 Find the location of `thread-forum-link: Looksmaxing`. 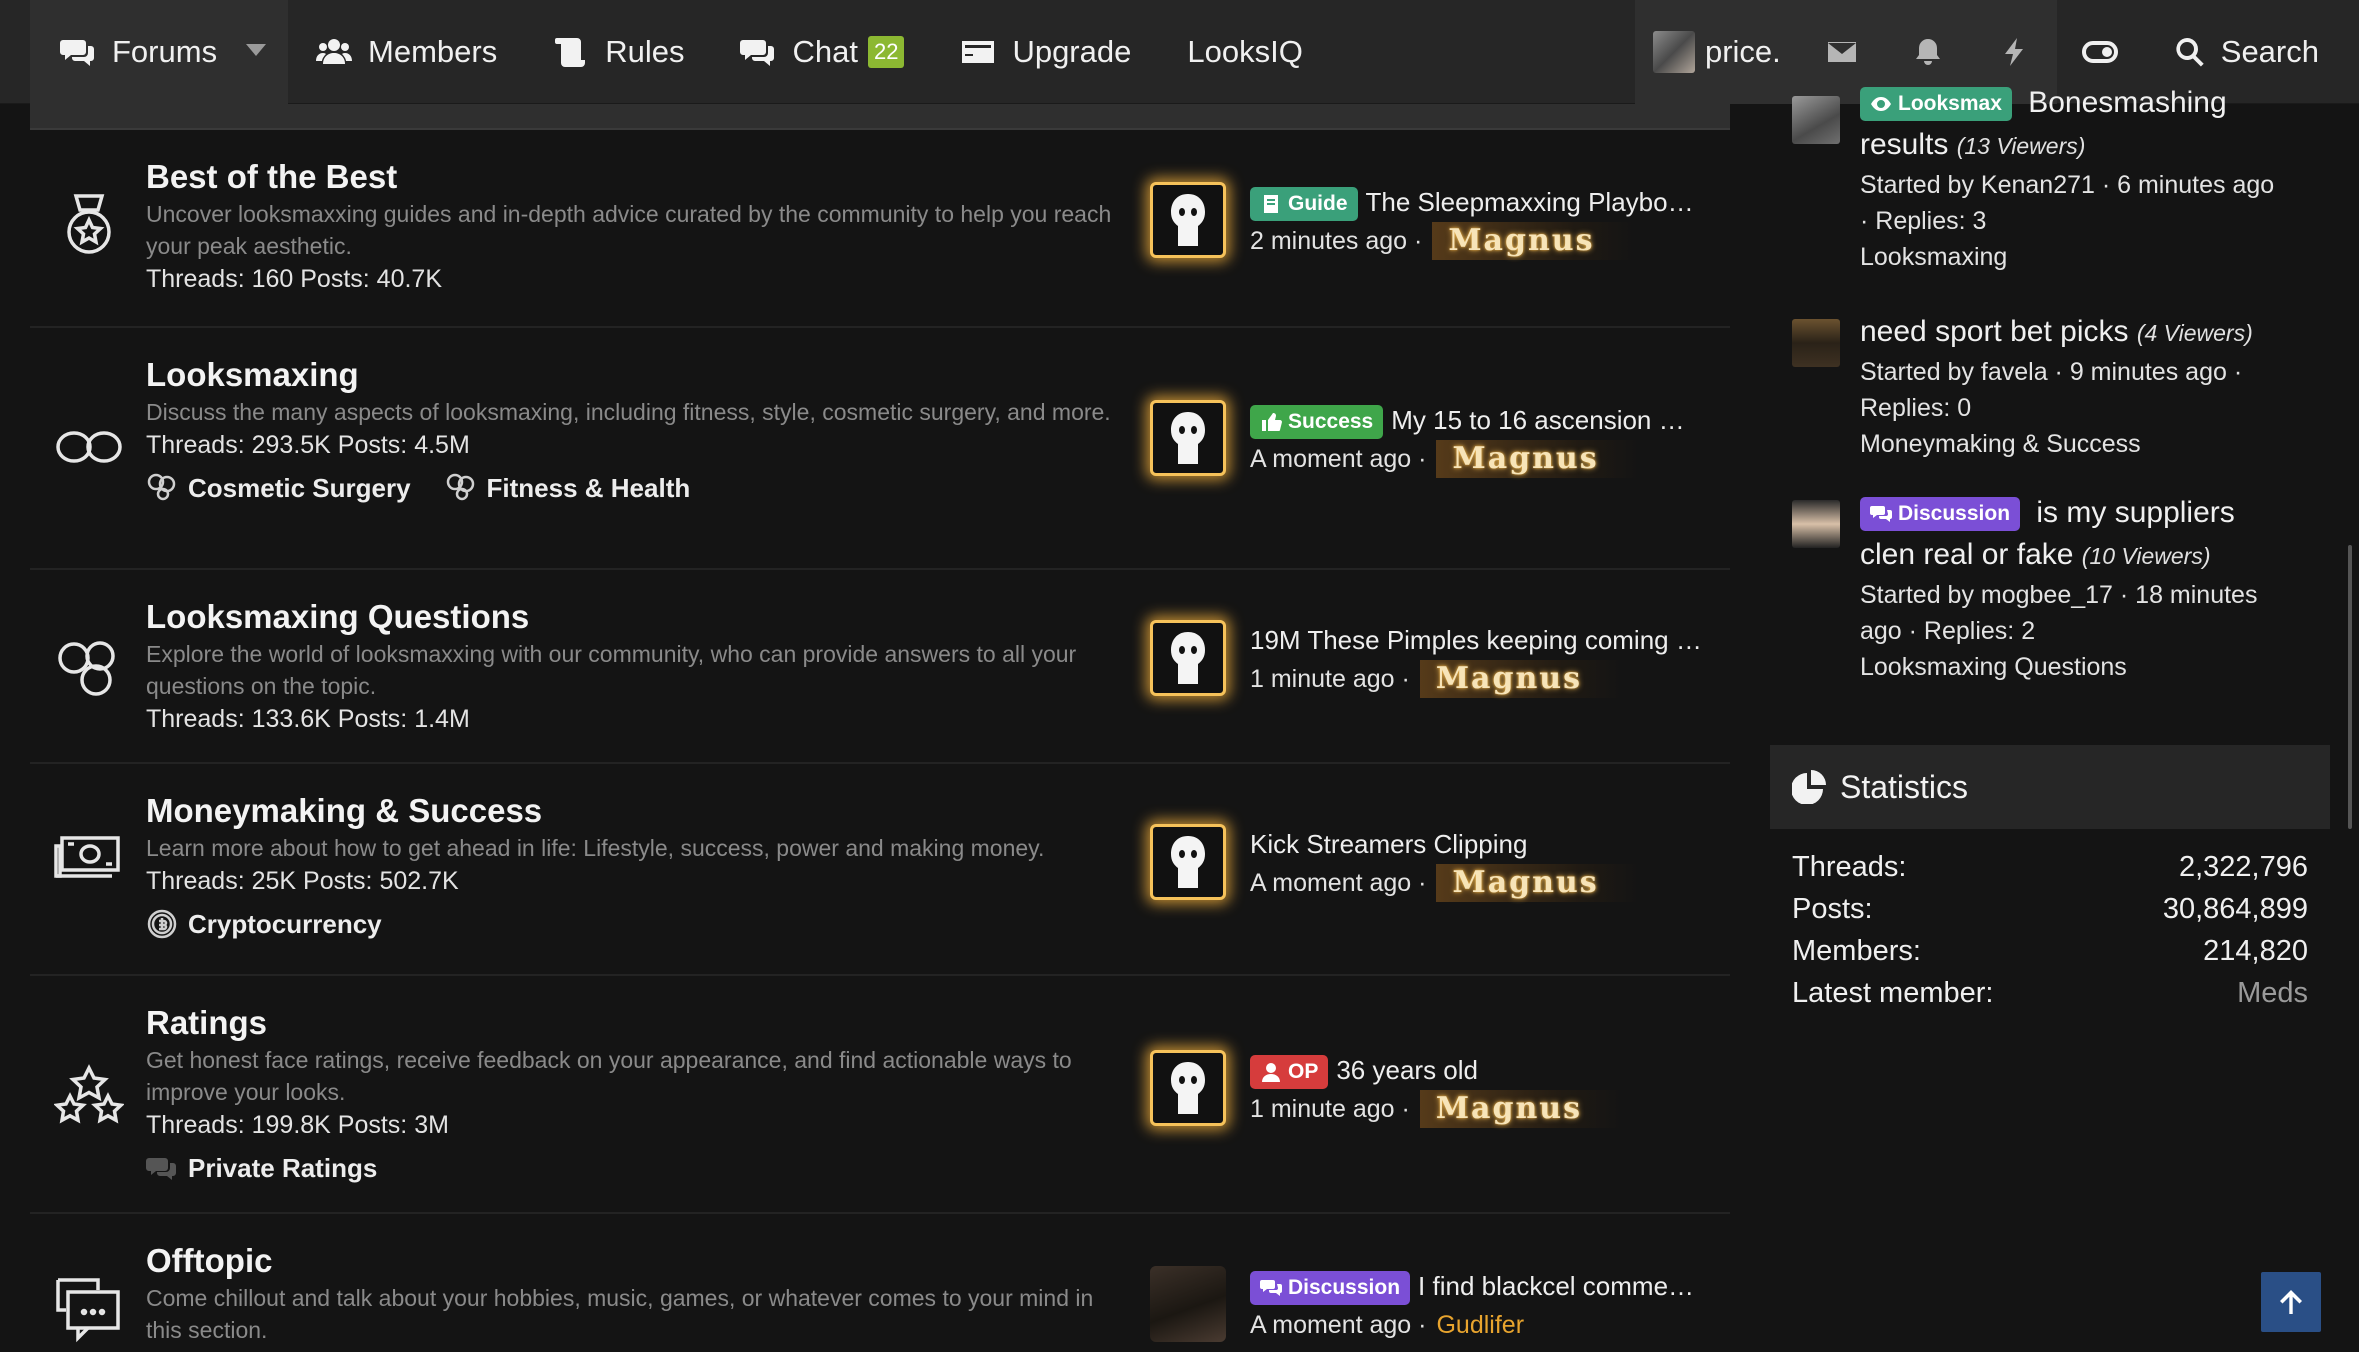

thread-forum-link: Looksmaxing is located at coordinates (2090, 257).